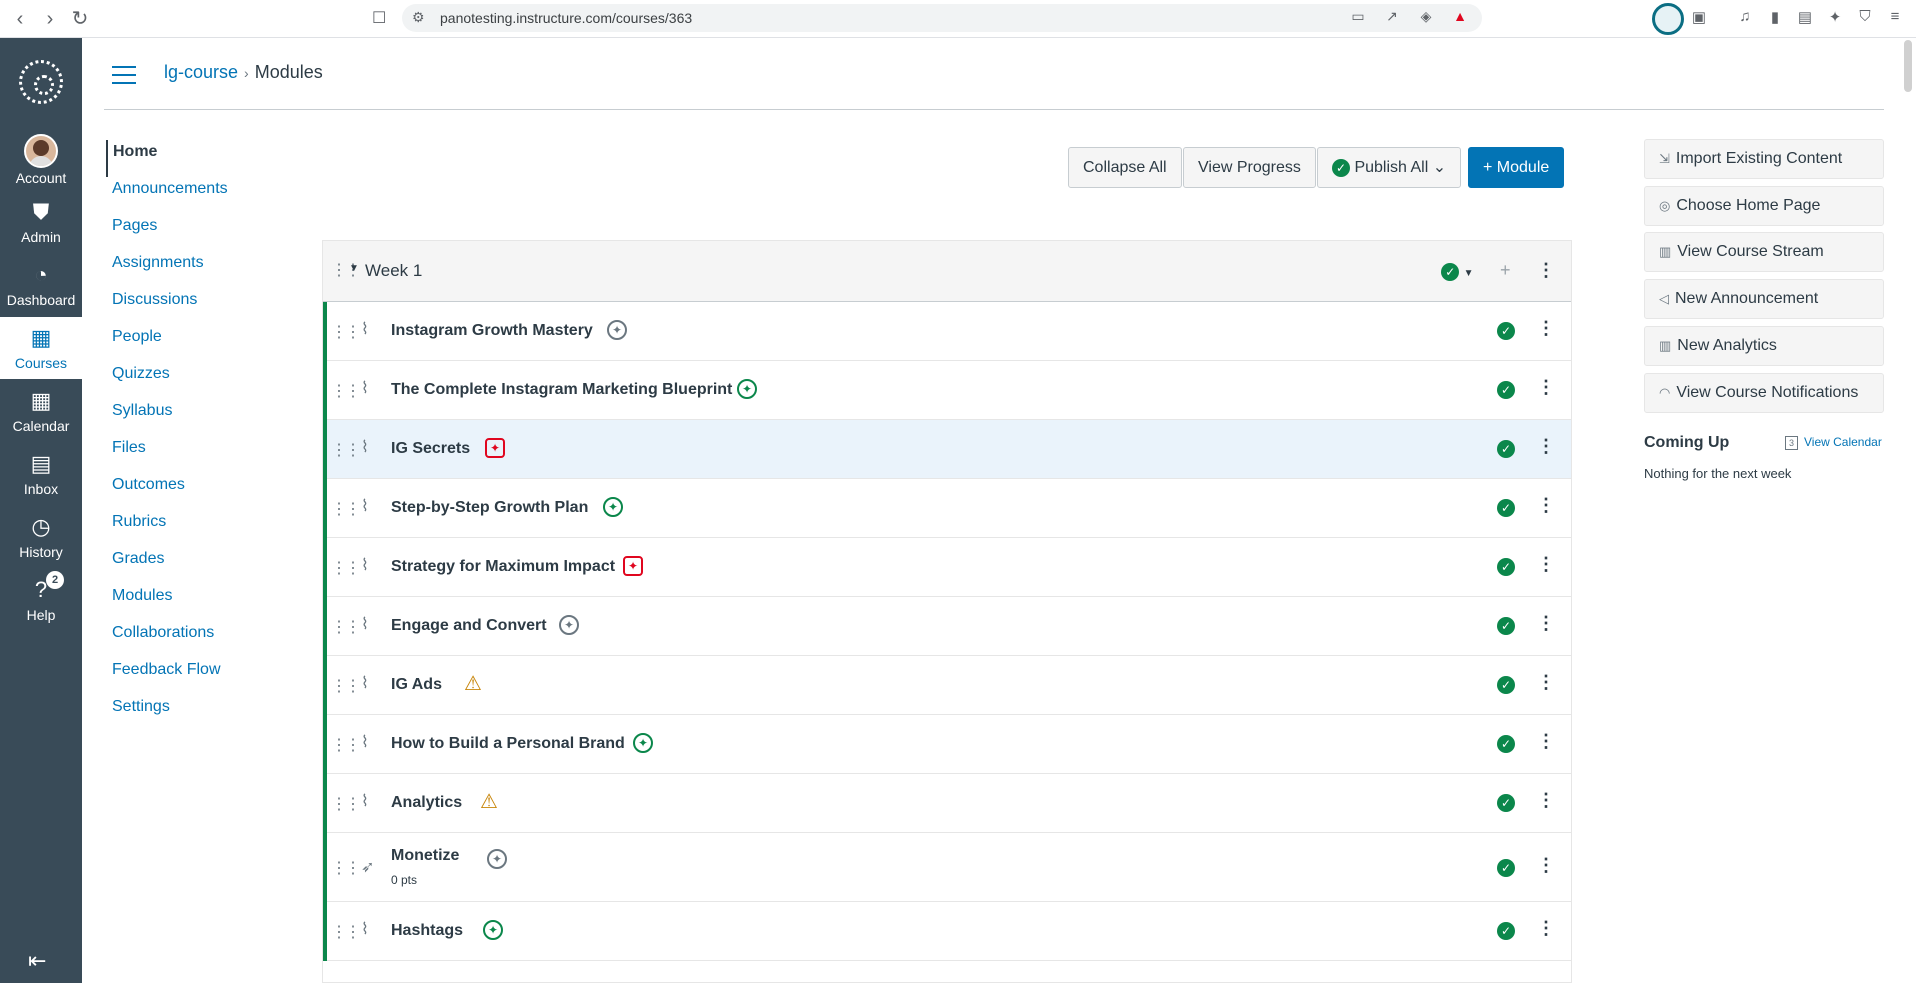  What do you see at coordinates (206, 269) in the screenshot?
I see `course-nav-assignments: Assignments` at bounding box center [206, 269].